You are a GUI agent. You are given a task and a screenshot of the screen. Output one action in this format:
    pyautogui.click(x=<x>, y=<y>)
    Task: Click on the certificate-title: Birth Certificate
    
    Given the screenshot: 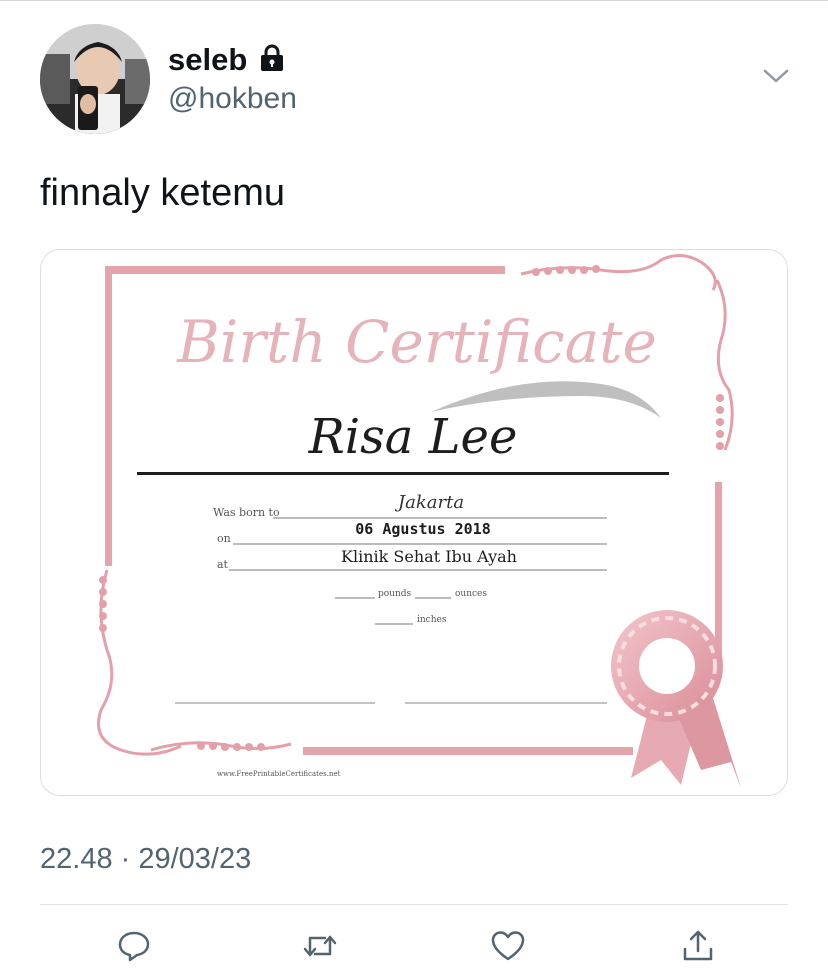 What is the action you would take?
    pyautogui.click(x=416, y=342)
    